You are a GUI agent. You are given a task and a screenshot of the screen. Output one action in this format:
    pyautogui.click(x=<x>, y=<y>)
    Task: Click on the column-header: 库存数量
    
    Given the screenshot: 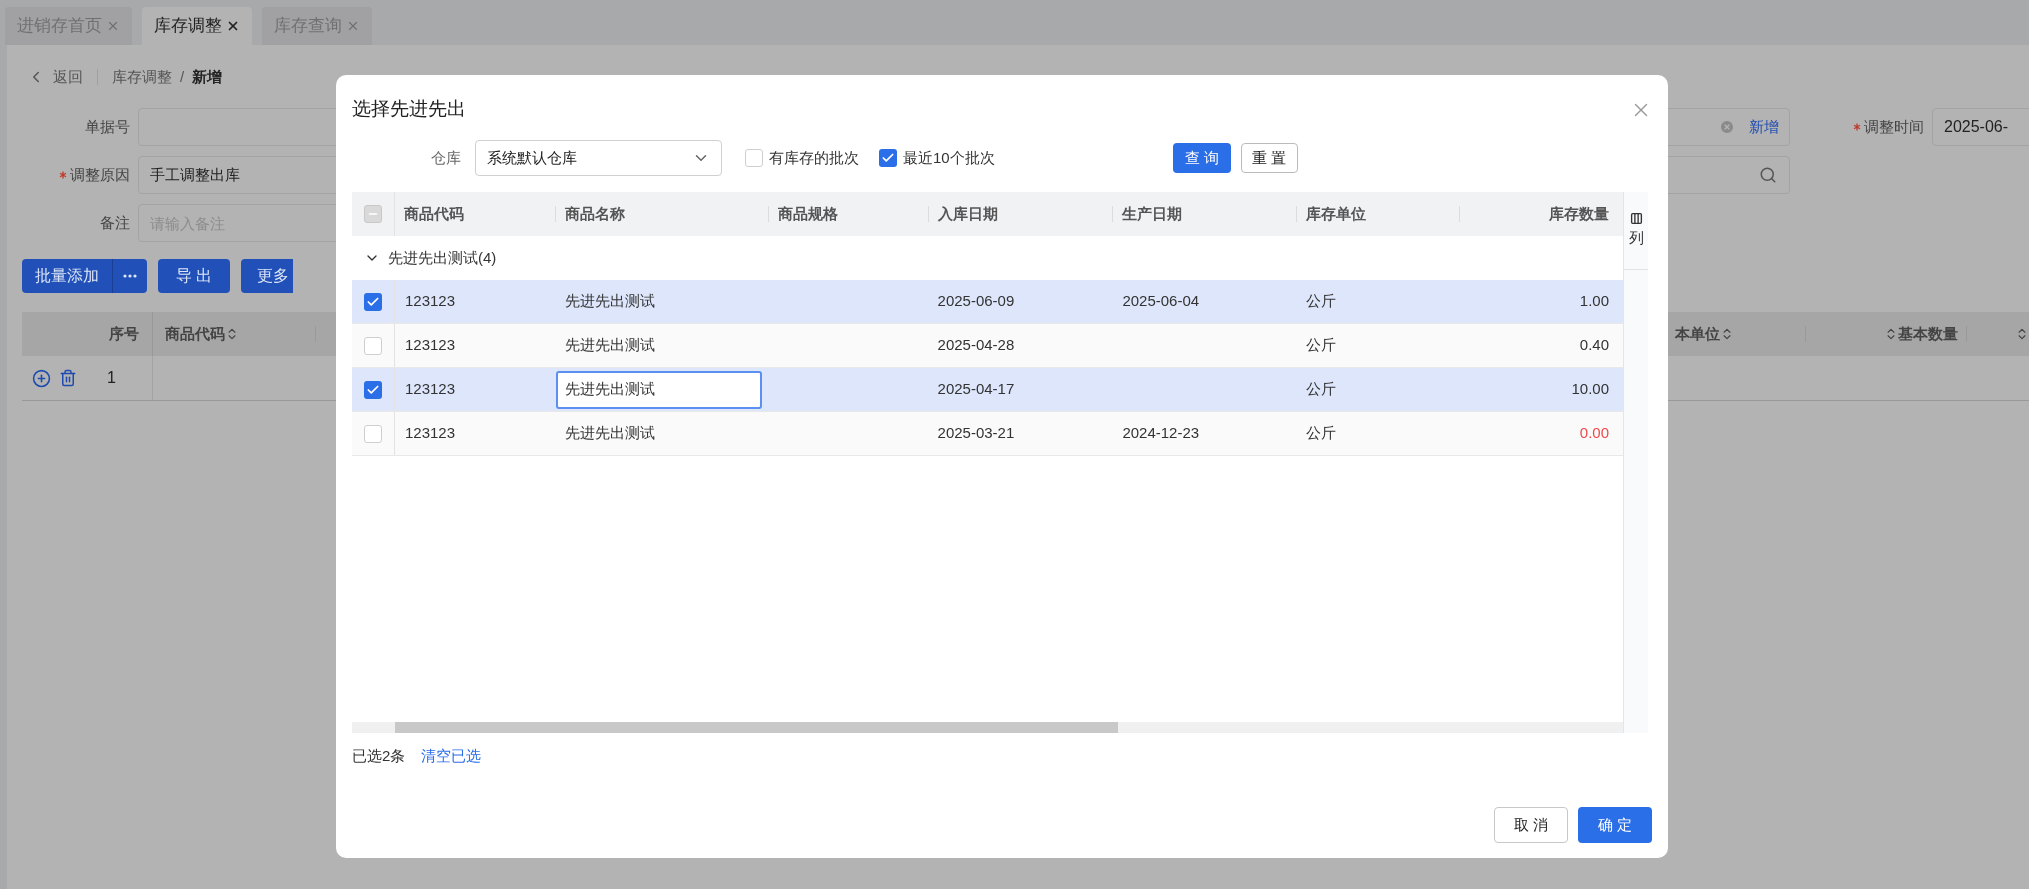 What is the action you would take?
    pyautogui.click(x=1579, y=213)
    